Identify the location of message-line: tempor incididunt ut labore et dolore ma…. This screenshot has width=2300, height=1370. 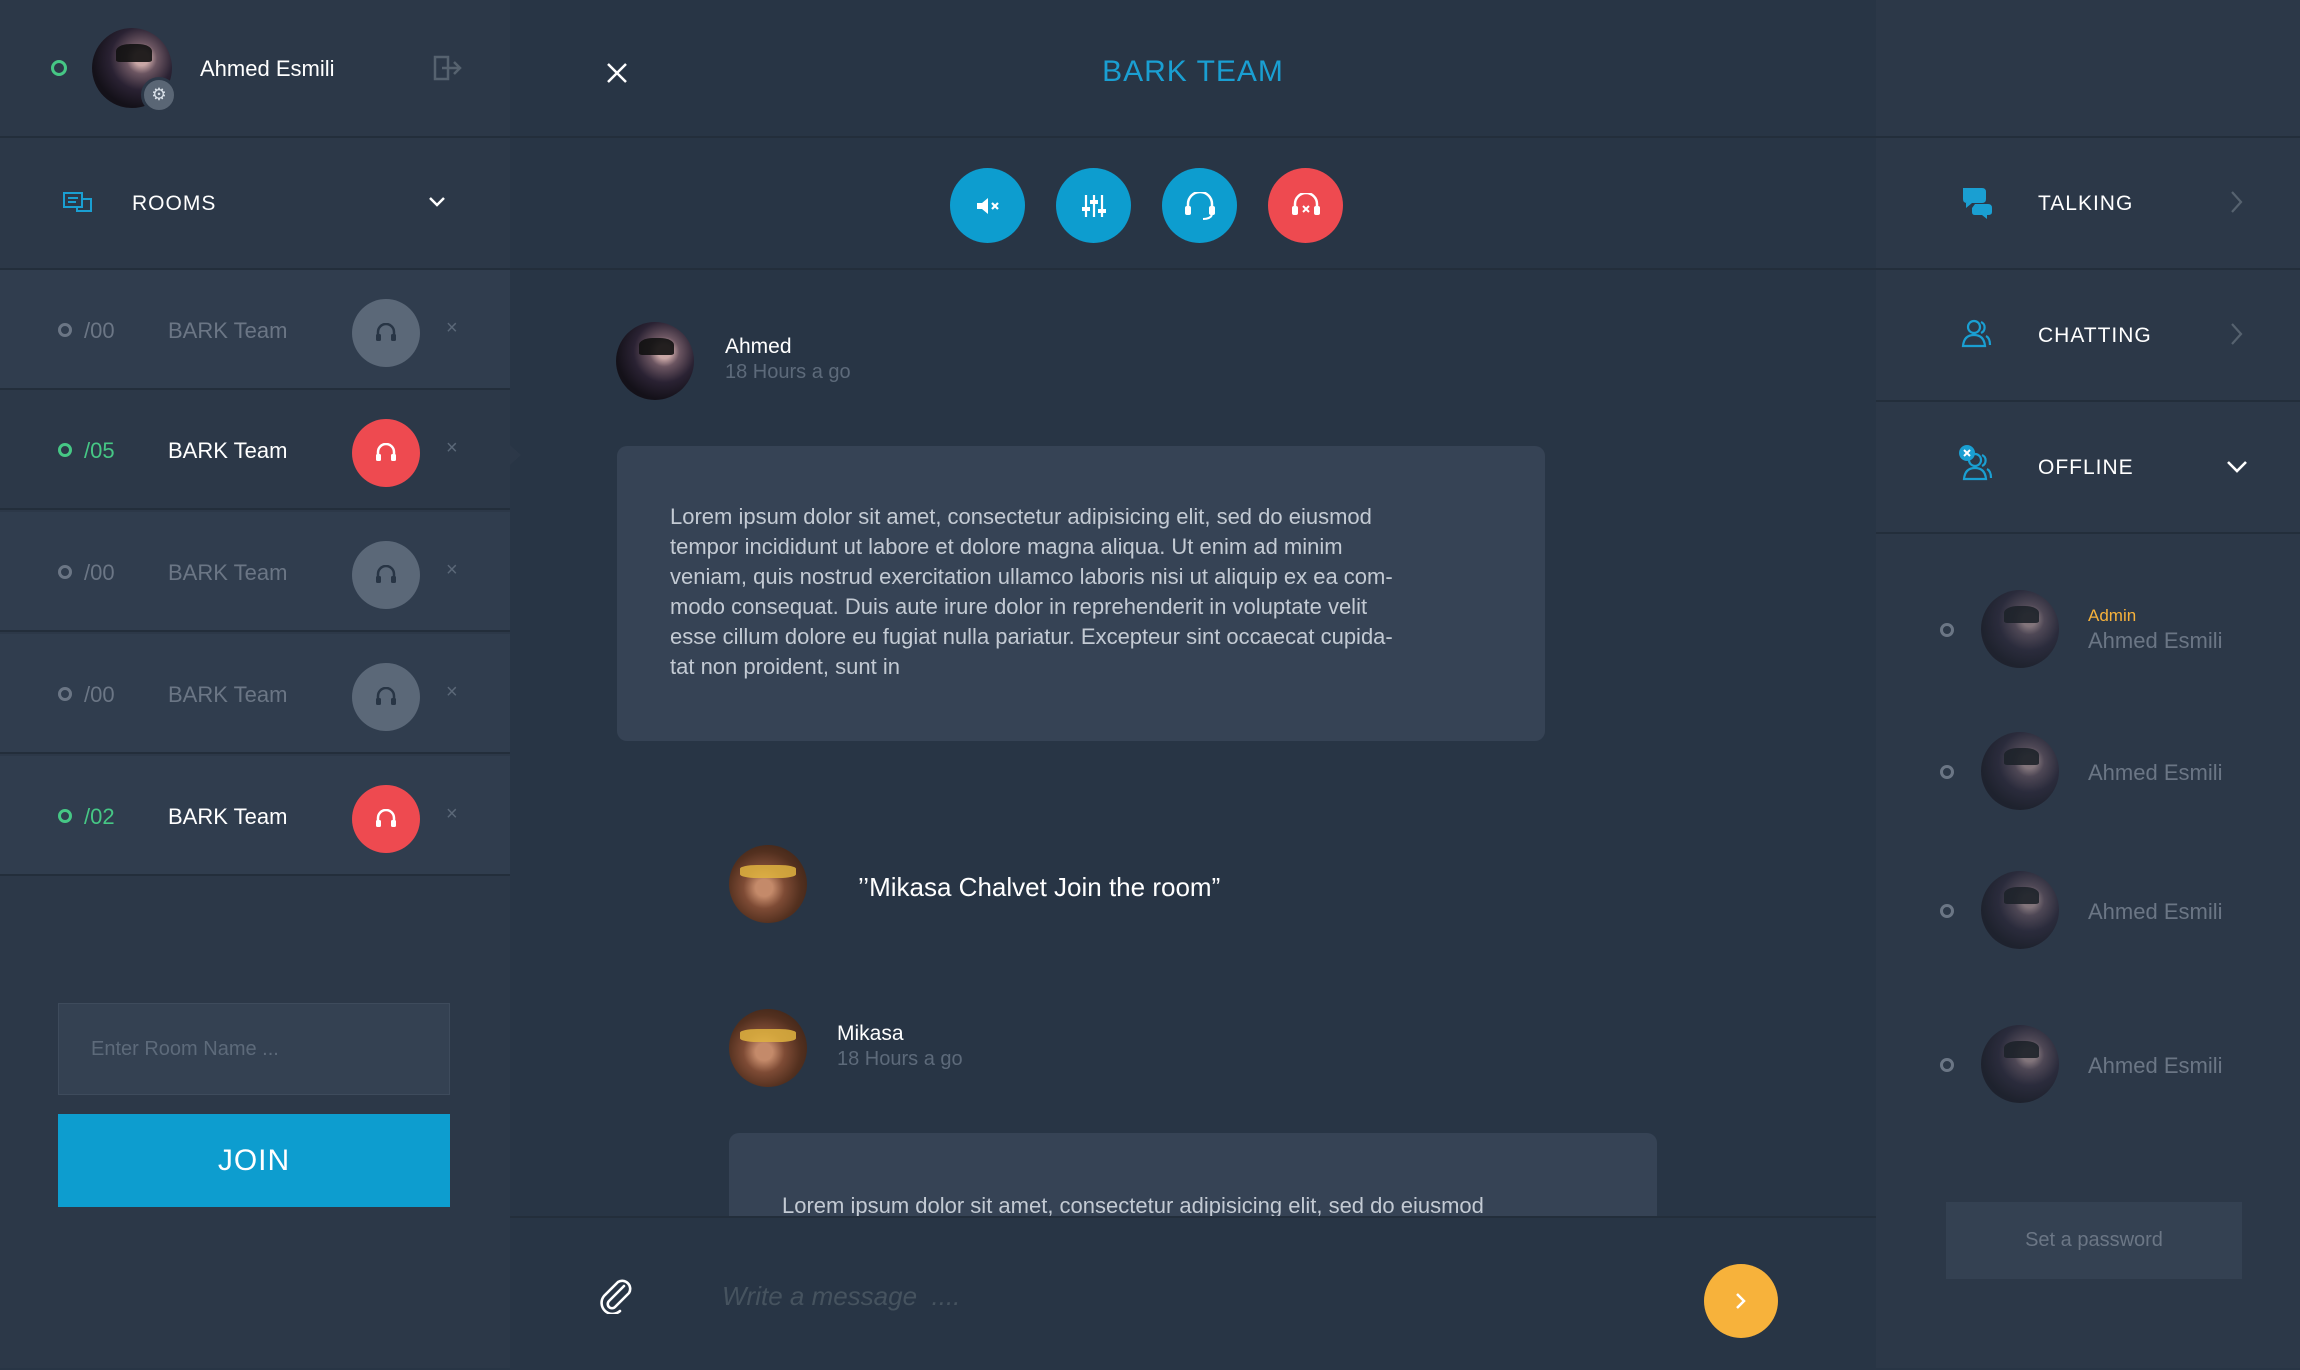
(1006, 546).